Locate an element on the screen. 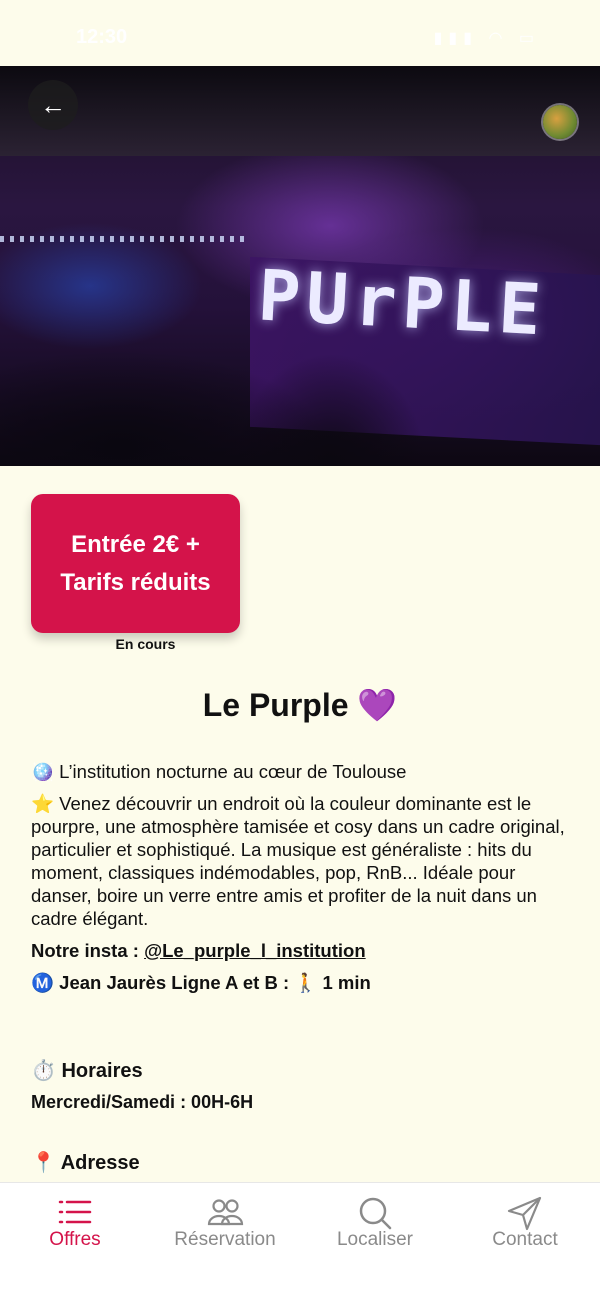  arrow-left-icon: ← is located at coordinates (53, 104).